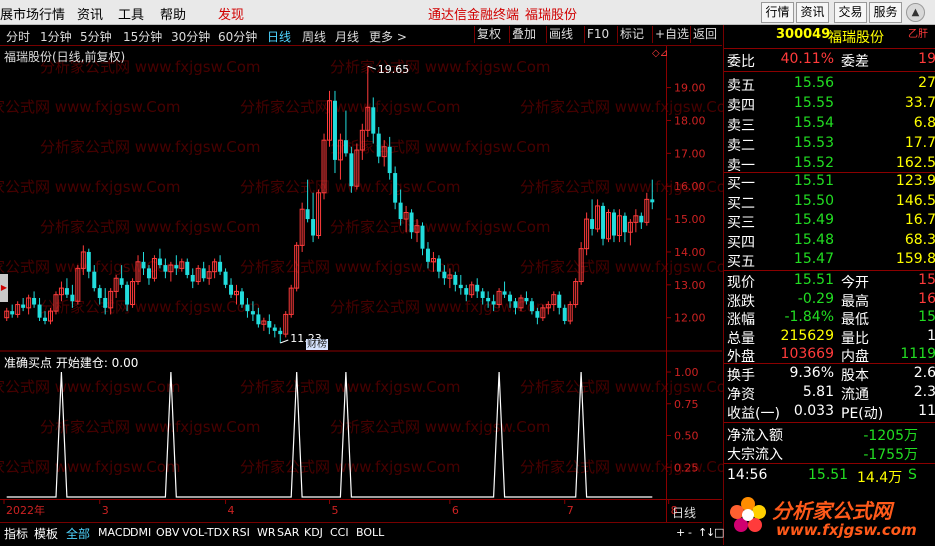  I want to click on buy-level-row: 买三 15.49 16.7, so click(829, 221).